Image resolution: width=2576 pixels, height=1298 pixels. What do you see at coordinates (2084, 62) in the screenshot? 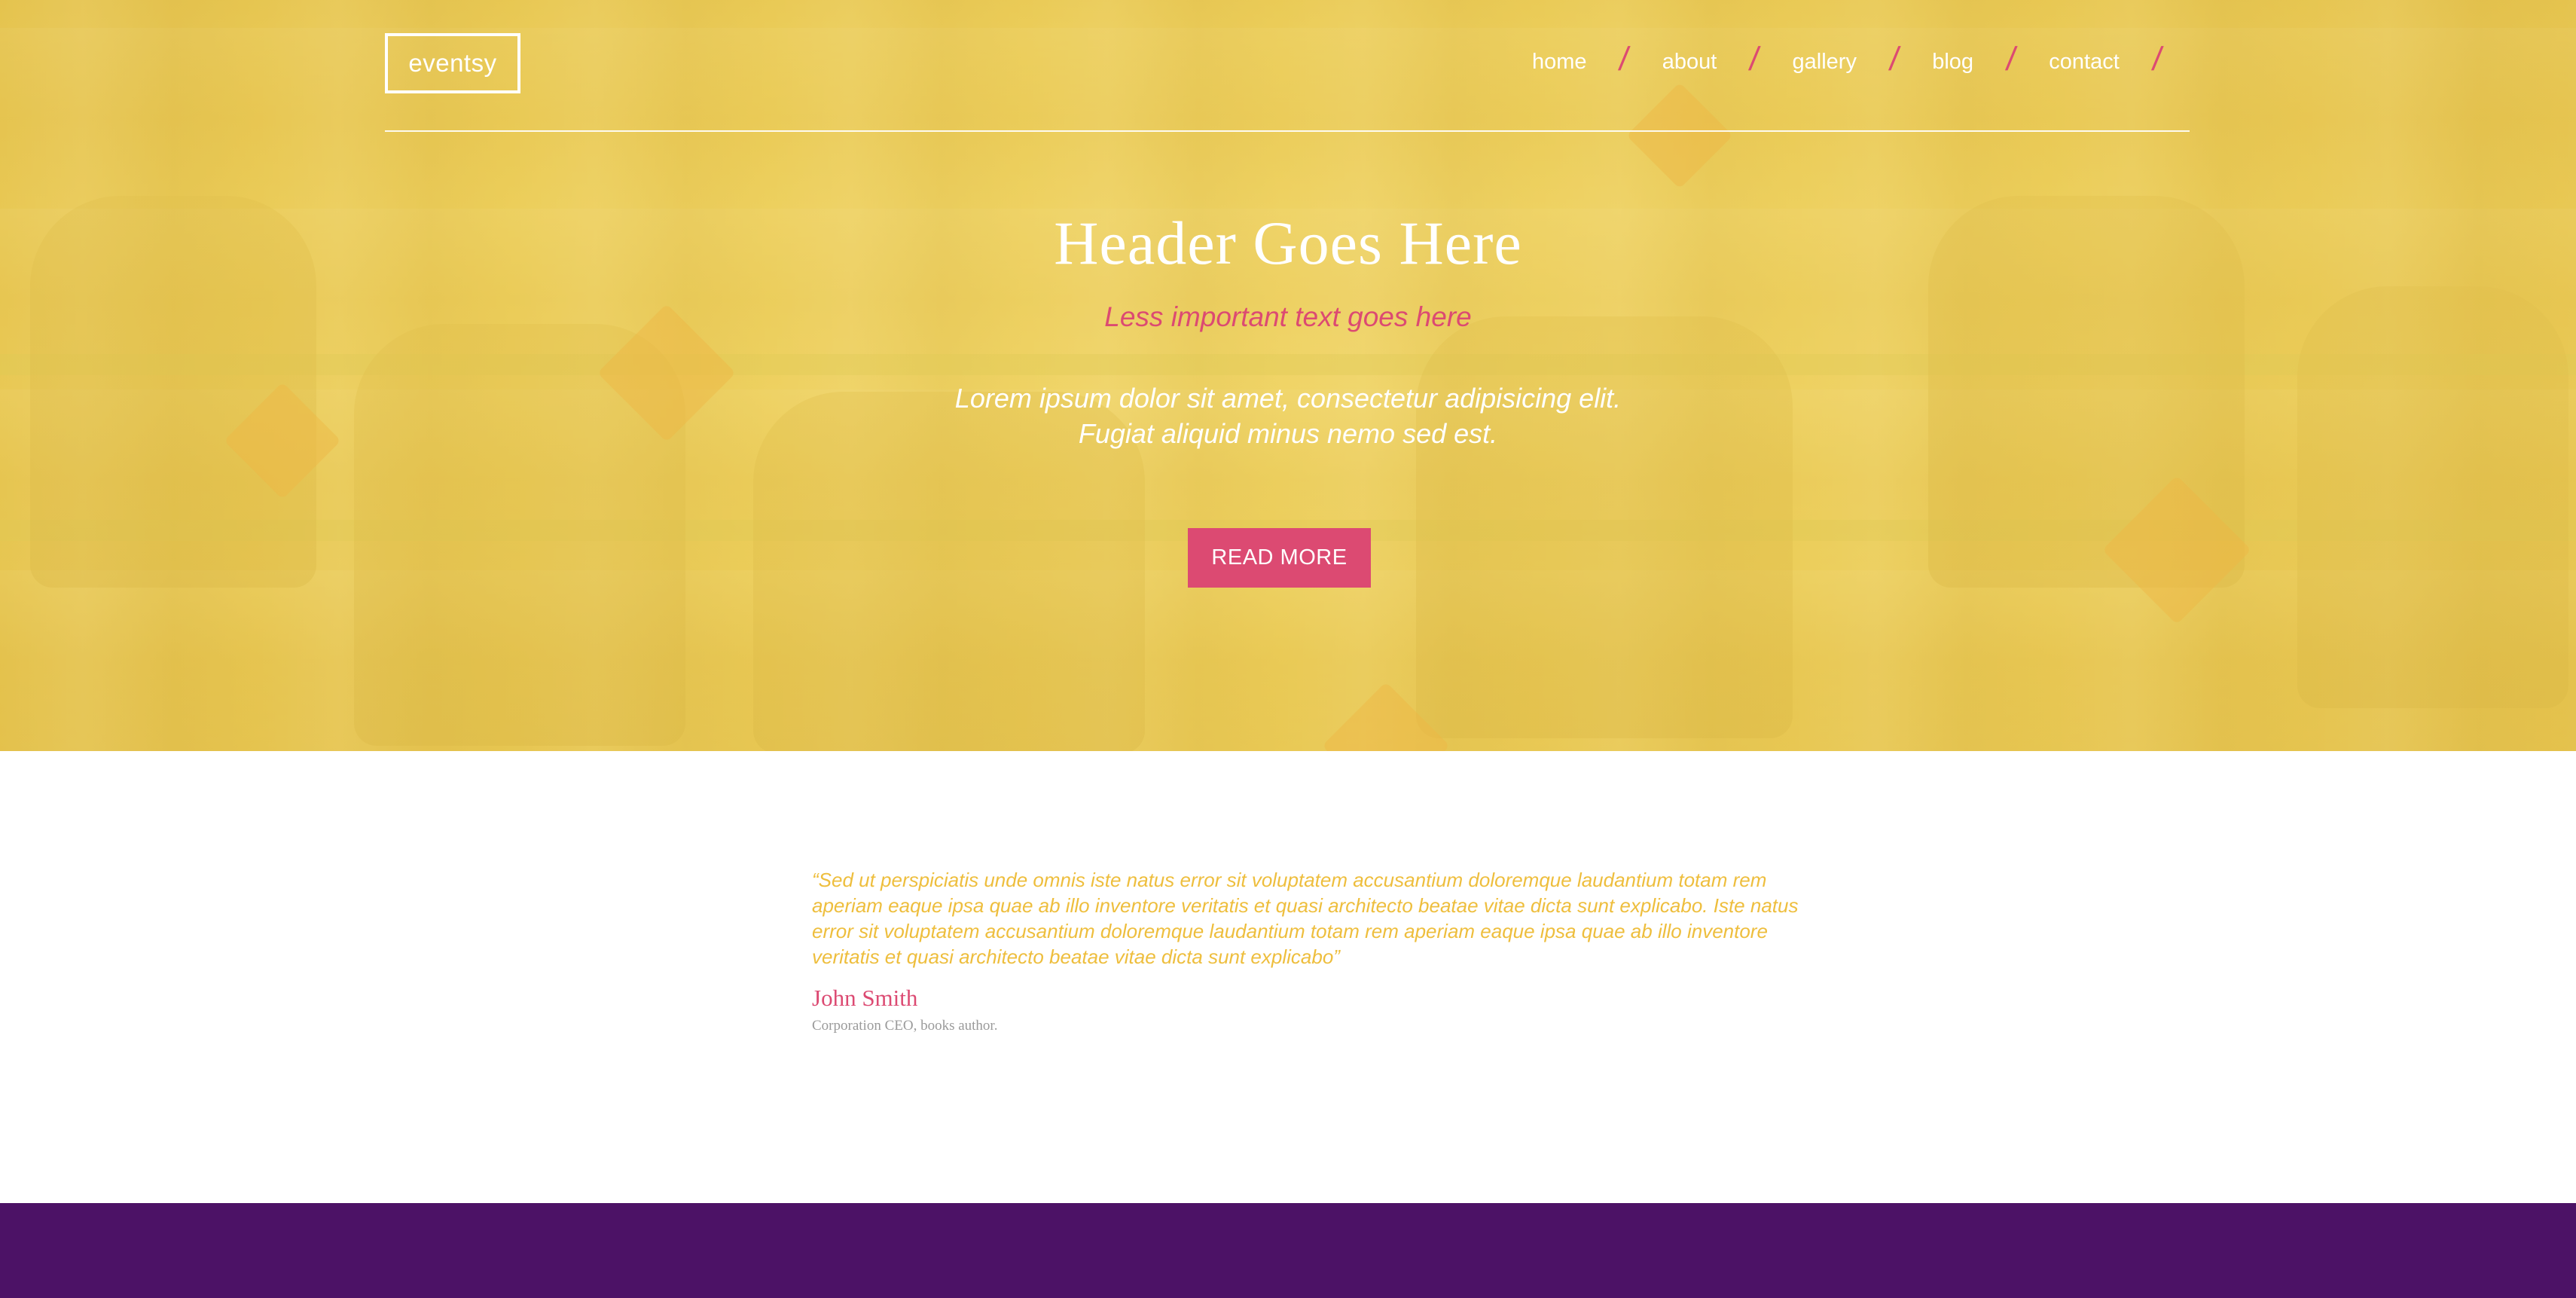
I see `nav-item-contact: contact` at bounding box center [2084, 62].